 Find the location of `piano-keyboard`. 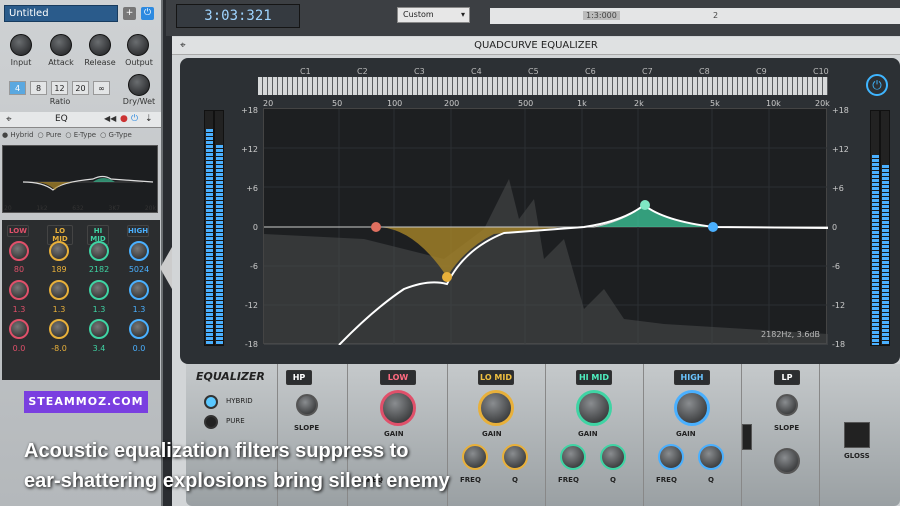

piano-keyboard is located at coordinates (543, 86).